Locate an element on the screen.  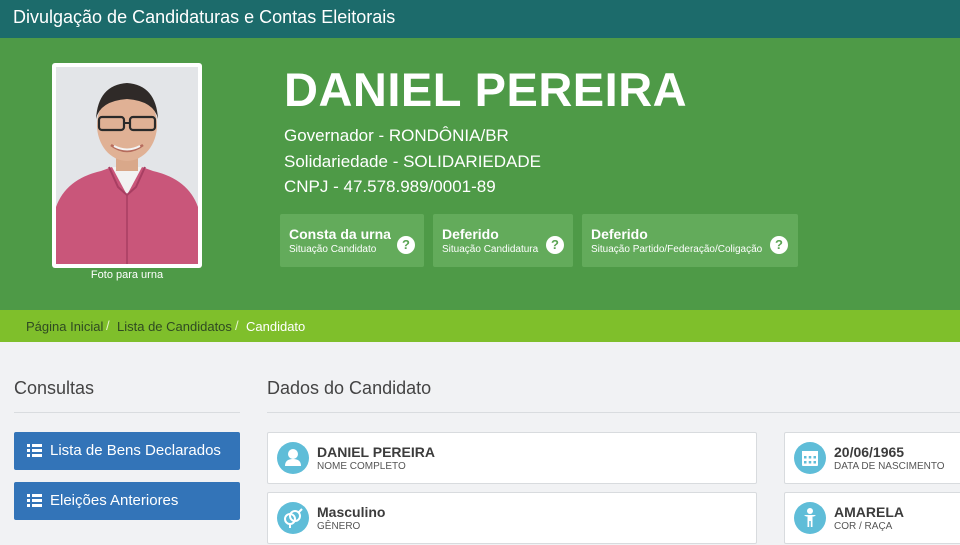
field-value: 20/06/1965 is located at coordinates (869, 452).